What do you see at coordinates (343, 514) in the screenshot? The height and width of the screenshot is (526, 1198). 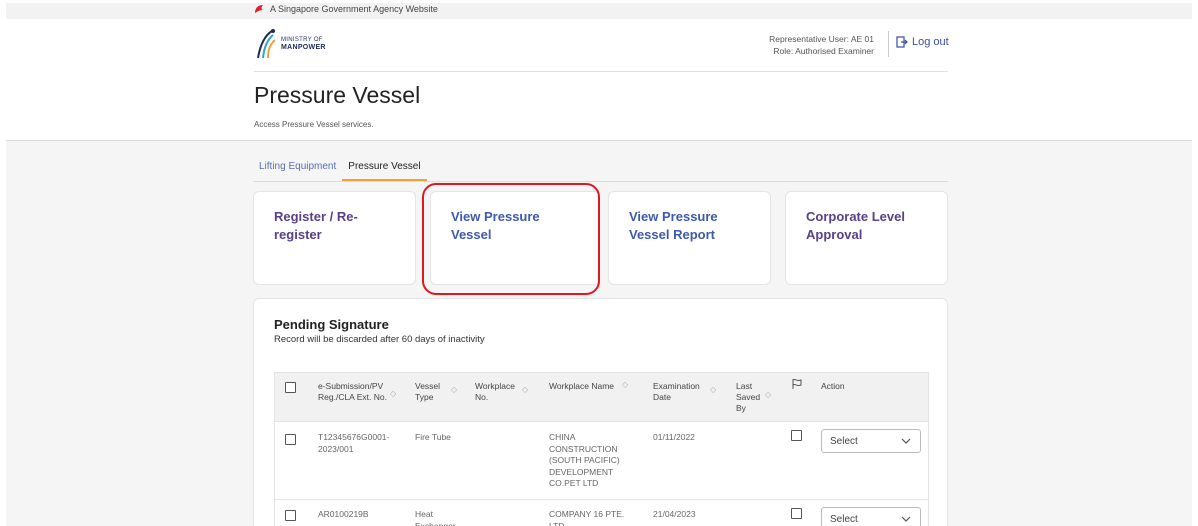 I see `cell-esub: AR0100219B` at bounding box center [343, 514].